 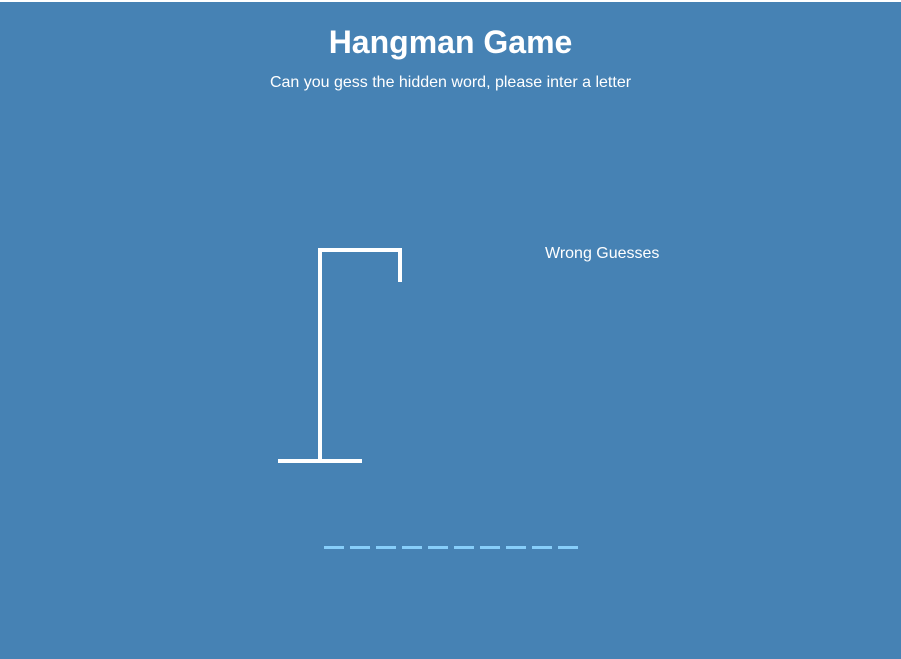 What do you see at coordinates (450, 539) in the screenshot?
I see `hidden-word` at bounding box center [450, 539].